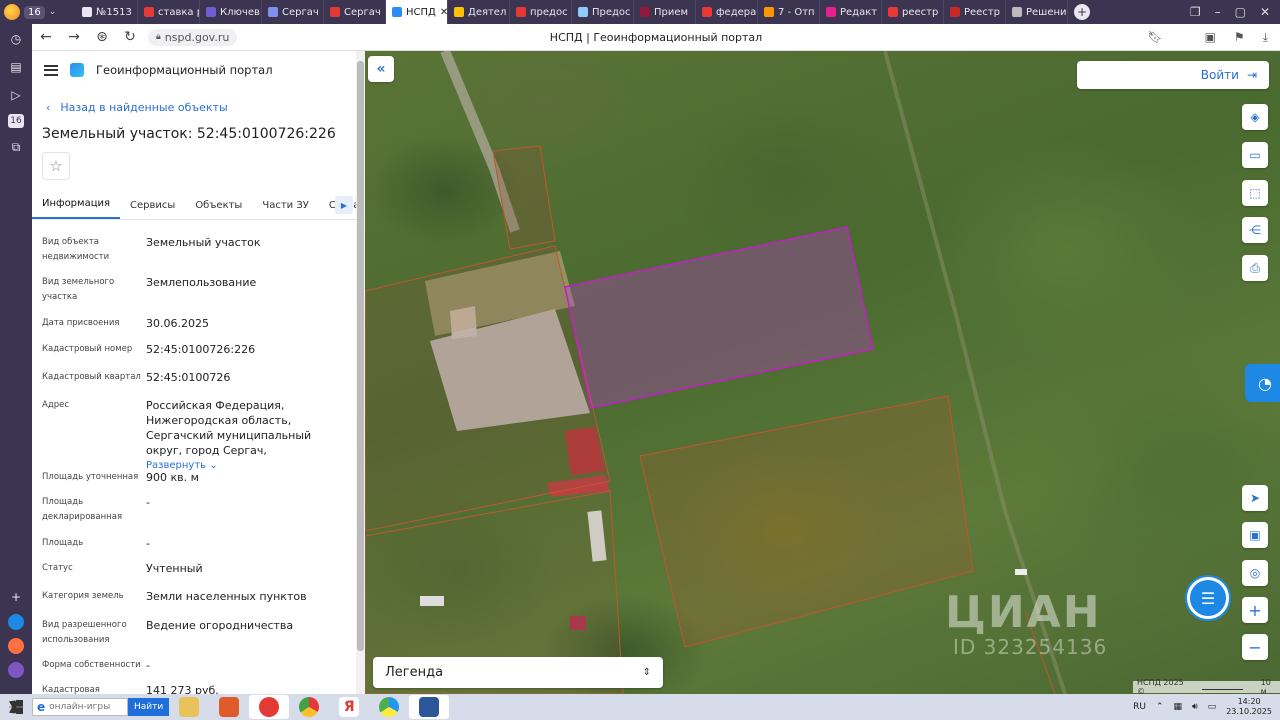  Describe the element at coordinates (226, 596) in the screenshot. I see `property-value-text: Земли населенных пунктов` at that location.